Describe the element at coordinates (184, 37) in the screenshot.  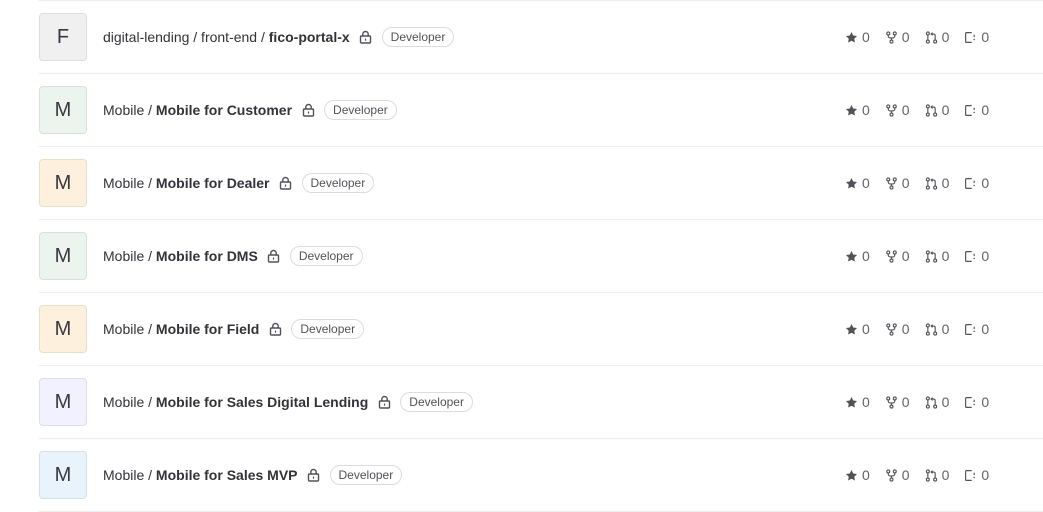
I see `project-namespace: digital-lending / front-end /` at that location.